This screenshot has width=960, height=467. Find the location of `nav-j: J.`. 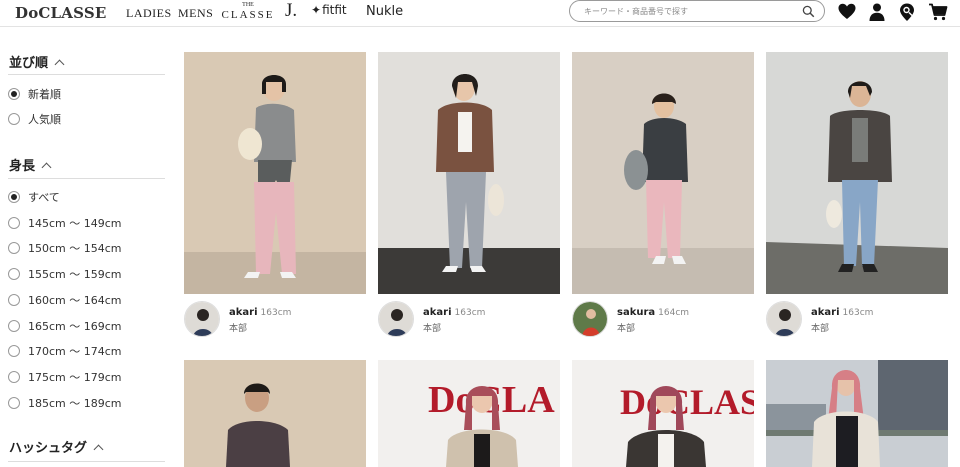

nav-j: J. is located at coordinates (291, 11).